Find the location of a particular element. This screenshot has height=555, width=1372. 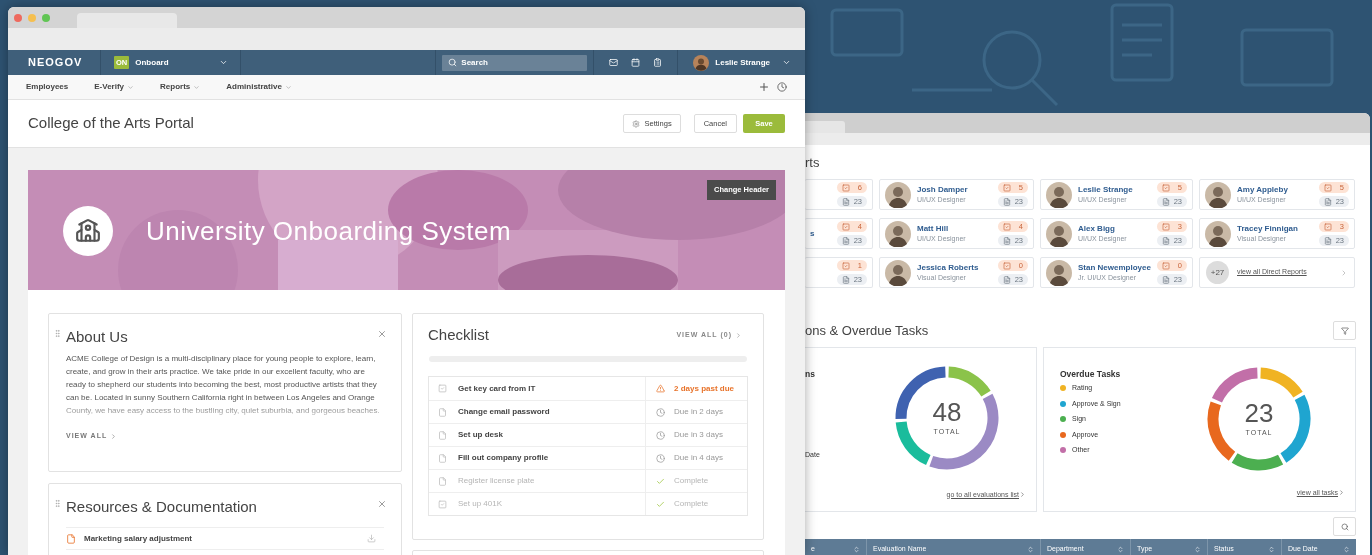

pdf-file-icon is located at coordinates (71, 538).